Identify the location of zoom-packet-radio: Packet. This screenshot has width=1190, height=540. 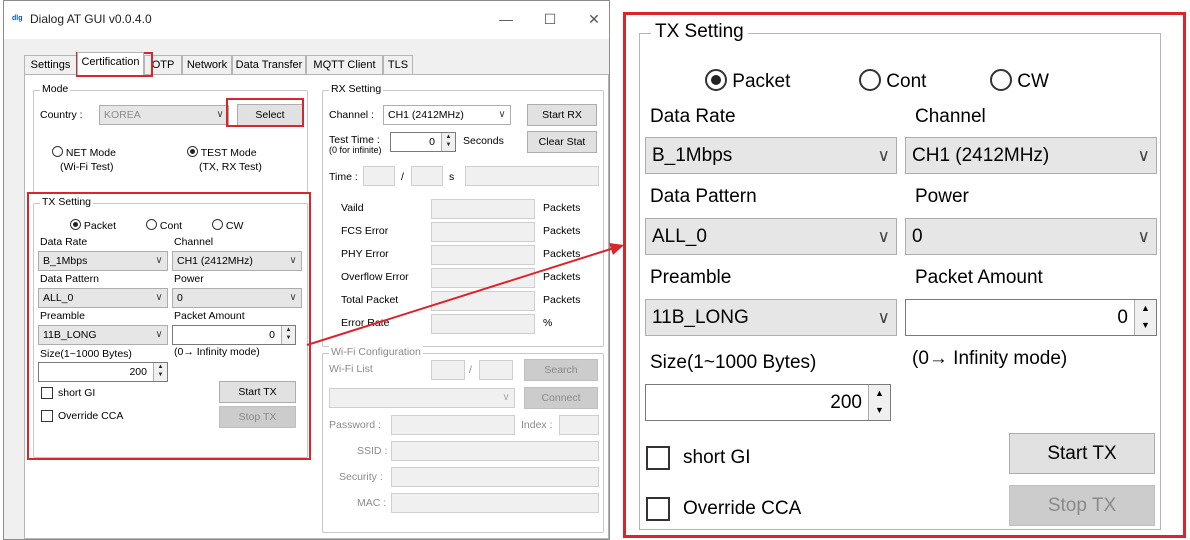
(747, 81).